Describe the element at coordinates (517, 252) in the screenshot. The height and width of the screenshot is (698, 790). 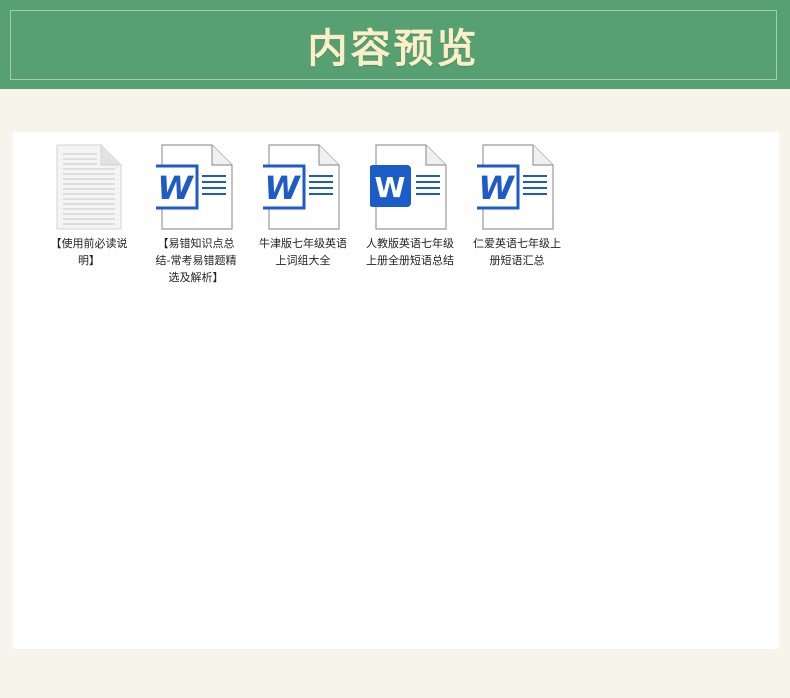
I see `file-label: 仁爱英语七年级上册短语汇总` at that location.